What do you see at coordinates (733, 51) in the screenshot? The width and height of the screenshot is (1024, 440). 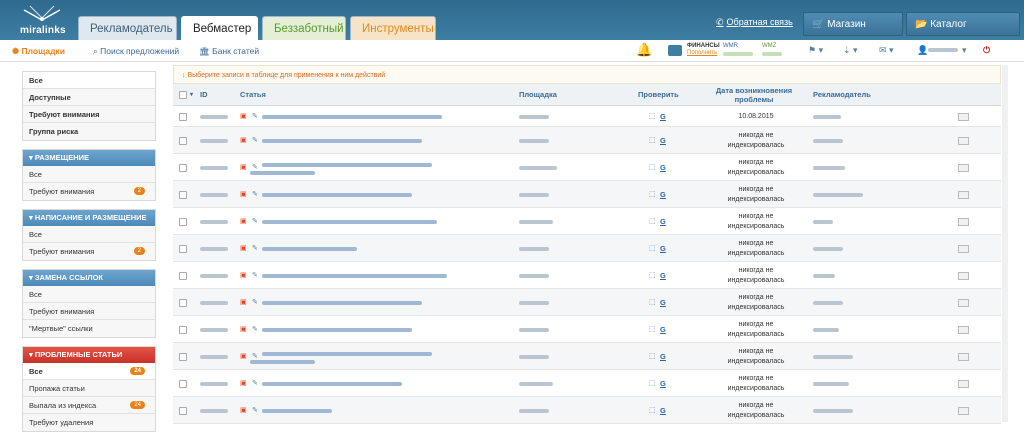 I see `finance-widget: ФИНАНСЫ Пополнить WMR WMZ` at bounding box center [733, 51].